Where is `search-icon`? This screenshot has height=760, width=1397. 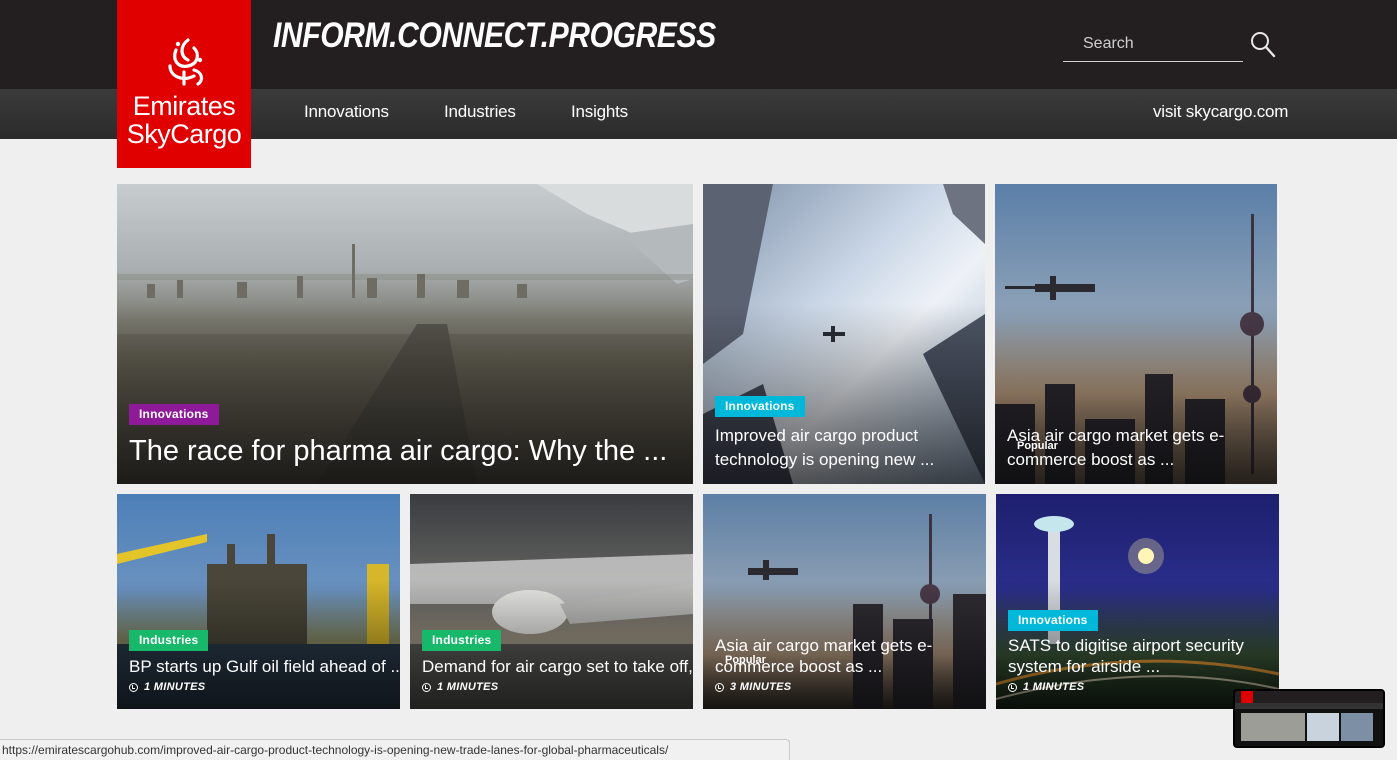
search-icon is located at coordinates (1263, 45).